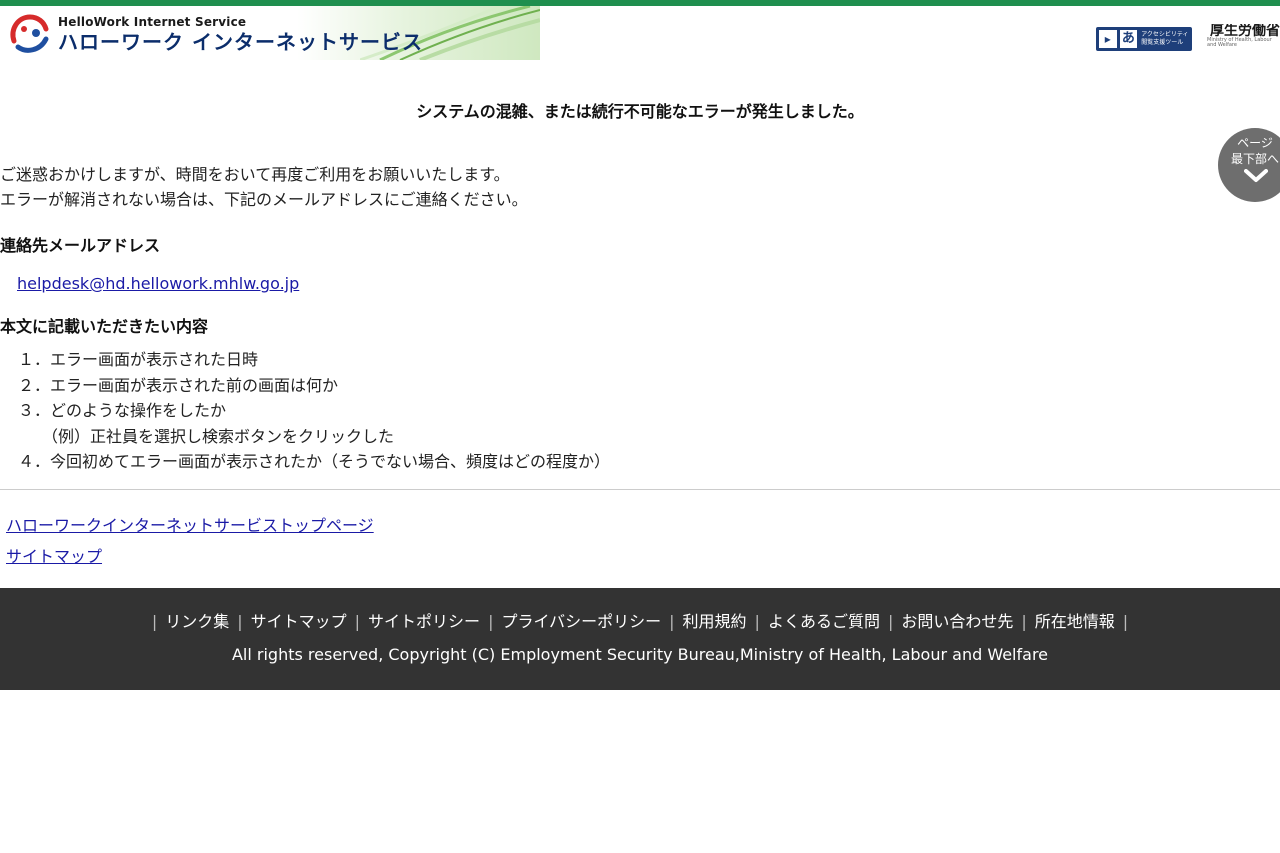 The width and height of the screenshot is (1280, 853). I want to click on contact-email-container: helpdesk@hd.hellowork.mhlw.go.jp, so click(648, 283).